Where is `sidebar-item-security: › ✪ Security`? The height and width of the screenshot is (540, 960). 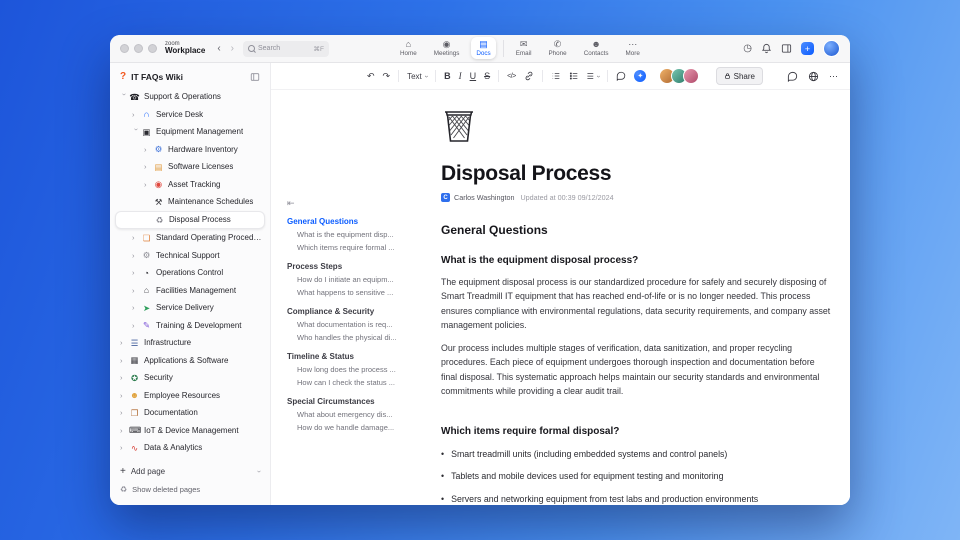 sidebar-item-security: › ✪ Security is located at coordinates (190, 378).